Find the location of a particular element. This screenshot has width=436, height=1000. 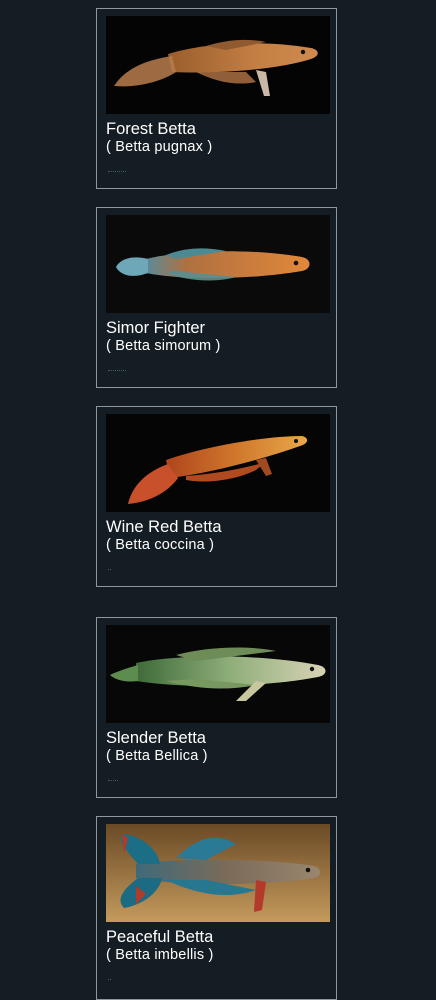

forest-betta-photo is located at coordinates (218, 65).